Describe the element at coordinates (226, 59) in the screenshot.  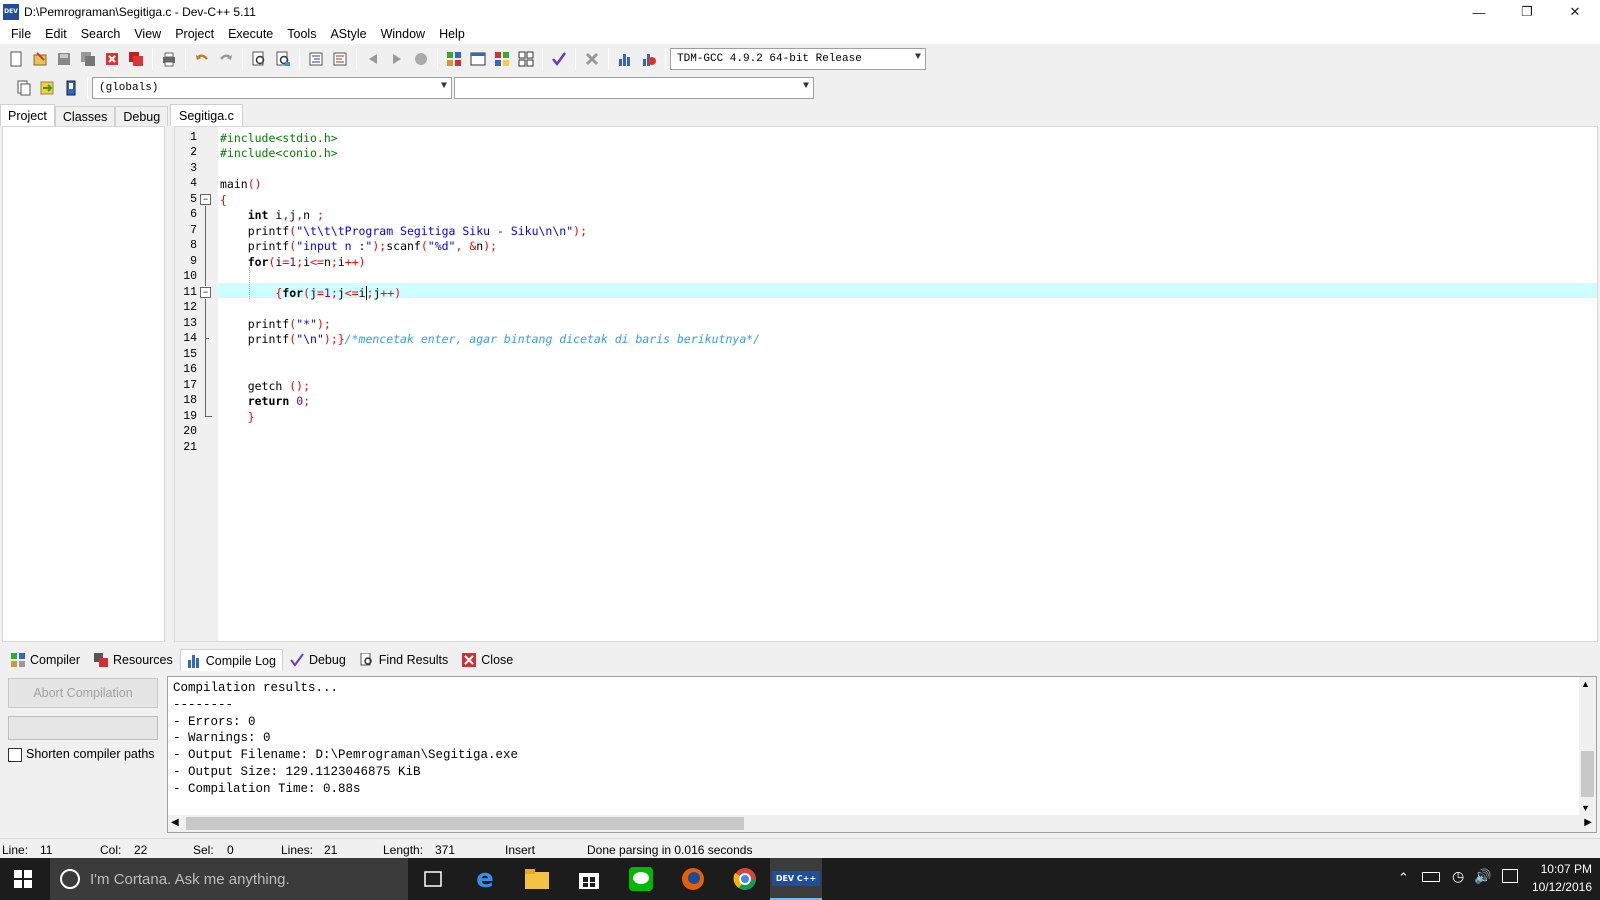
I see `redo-icon` at that location.